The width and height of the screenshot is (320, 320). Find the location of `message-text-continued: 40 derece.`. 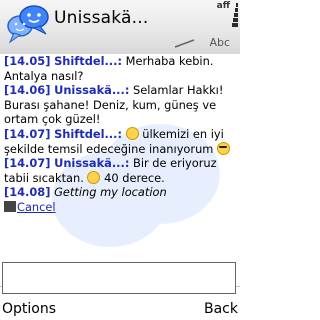

message-text-continued: 40 derece. is located at coordinates (134, 177).